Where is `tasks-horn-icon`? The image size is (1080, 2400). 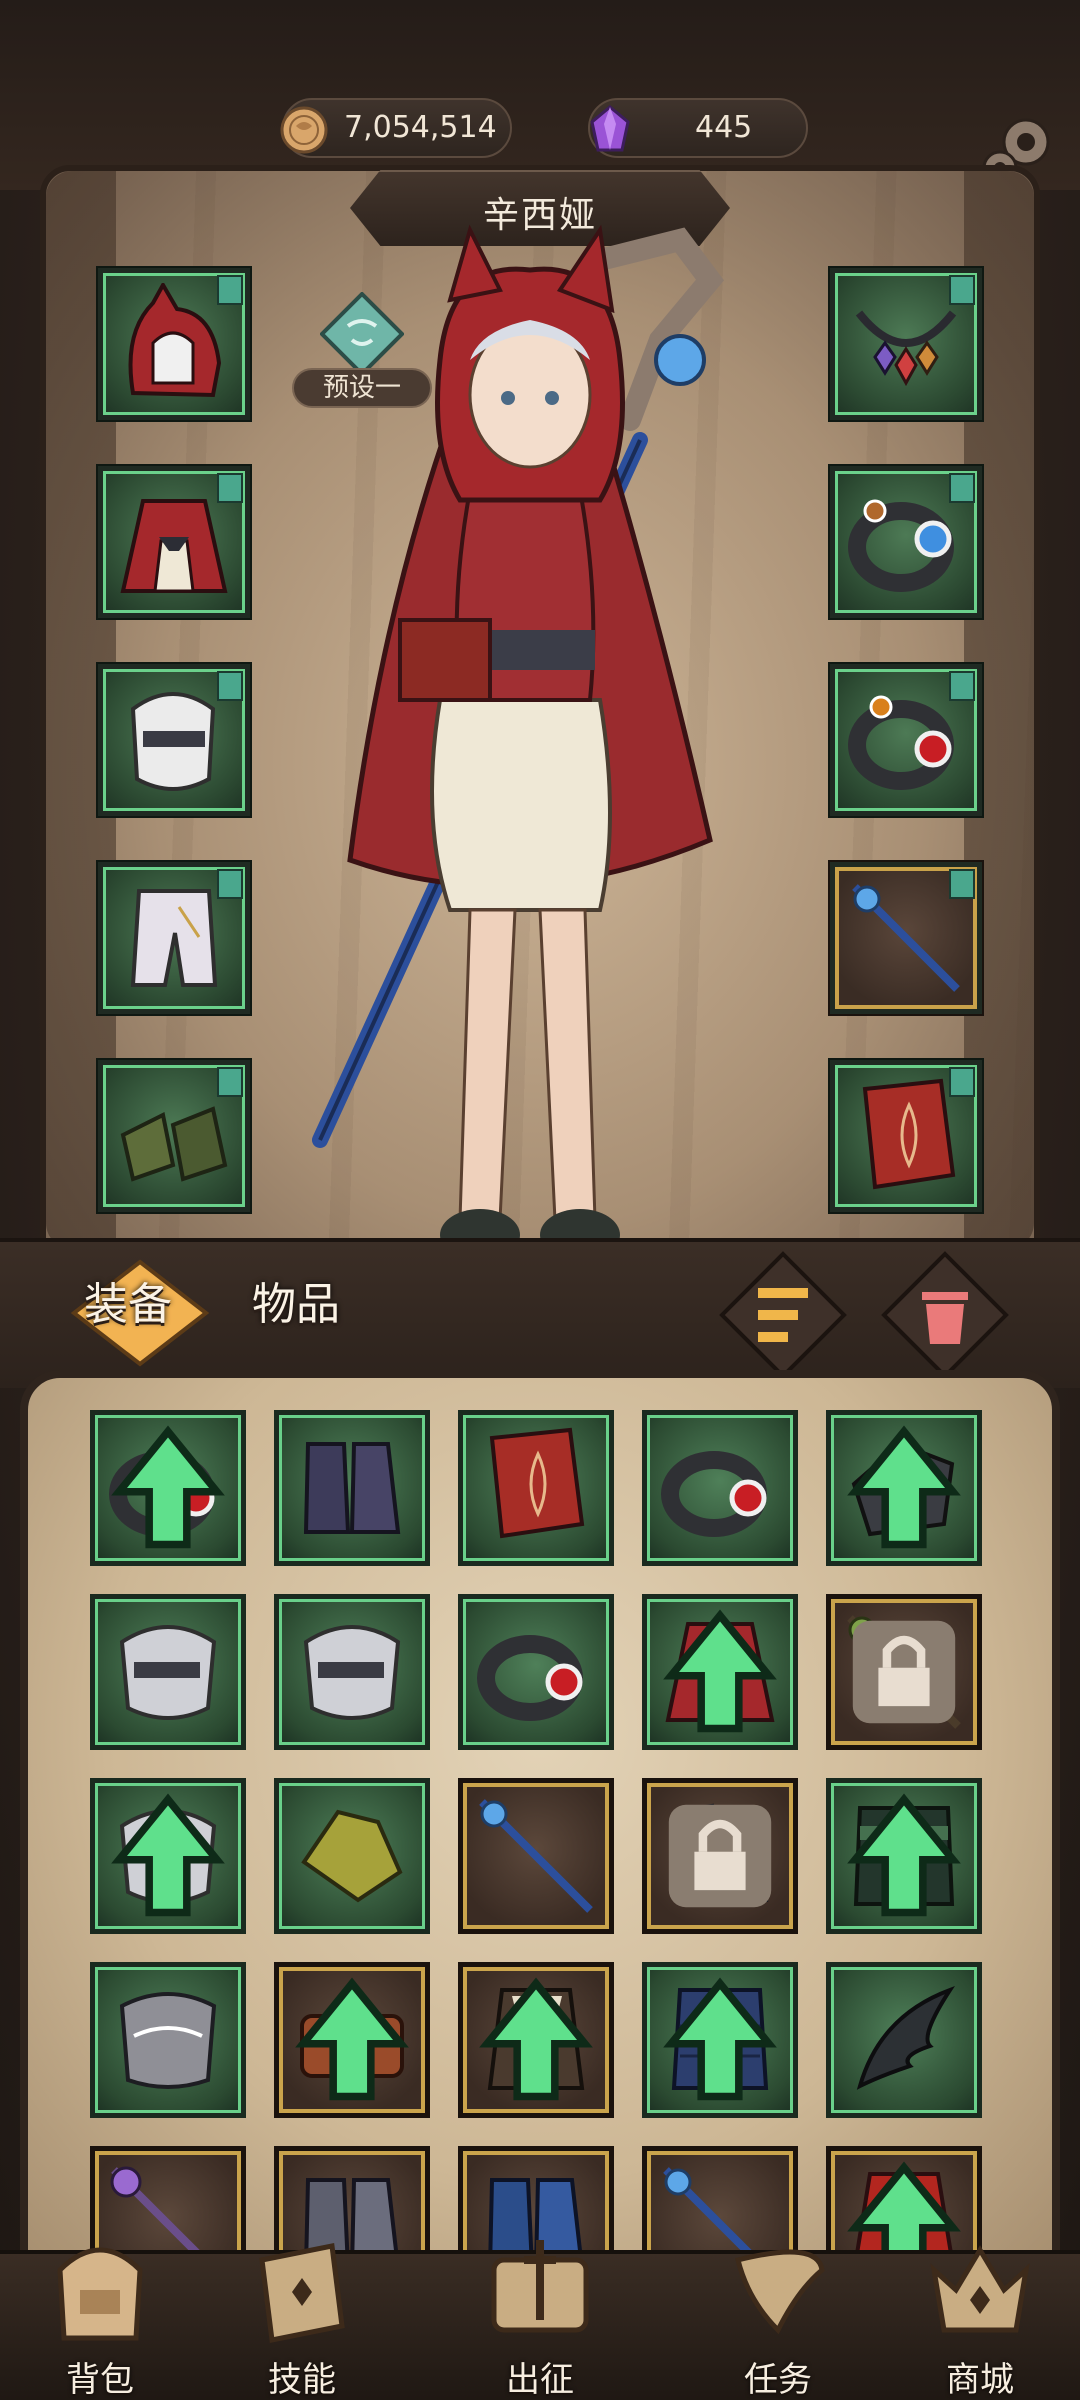
tasks-horn-icon is located at coordinates (779, 2292).